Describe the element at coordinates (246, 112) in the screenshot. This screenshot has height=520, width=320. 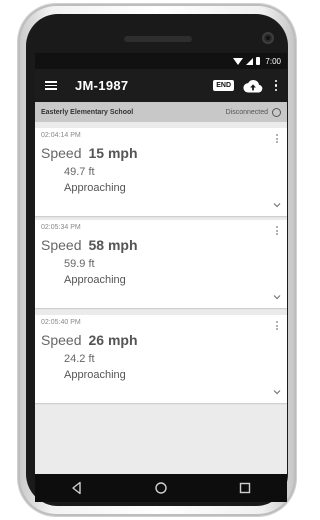
I see `connection-status: Disconnected` at that location.